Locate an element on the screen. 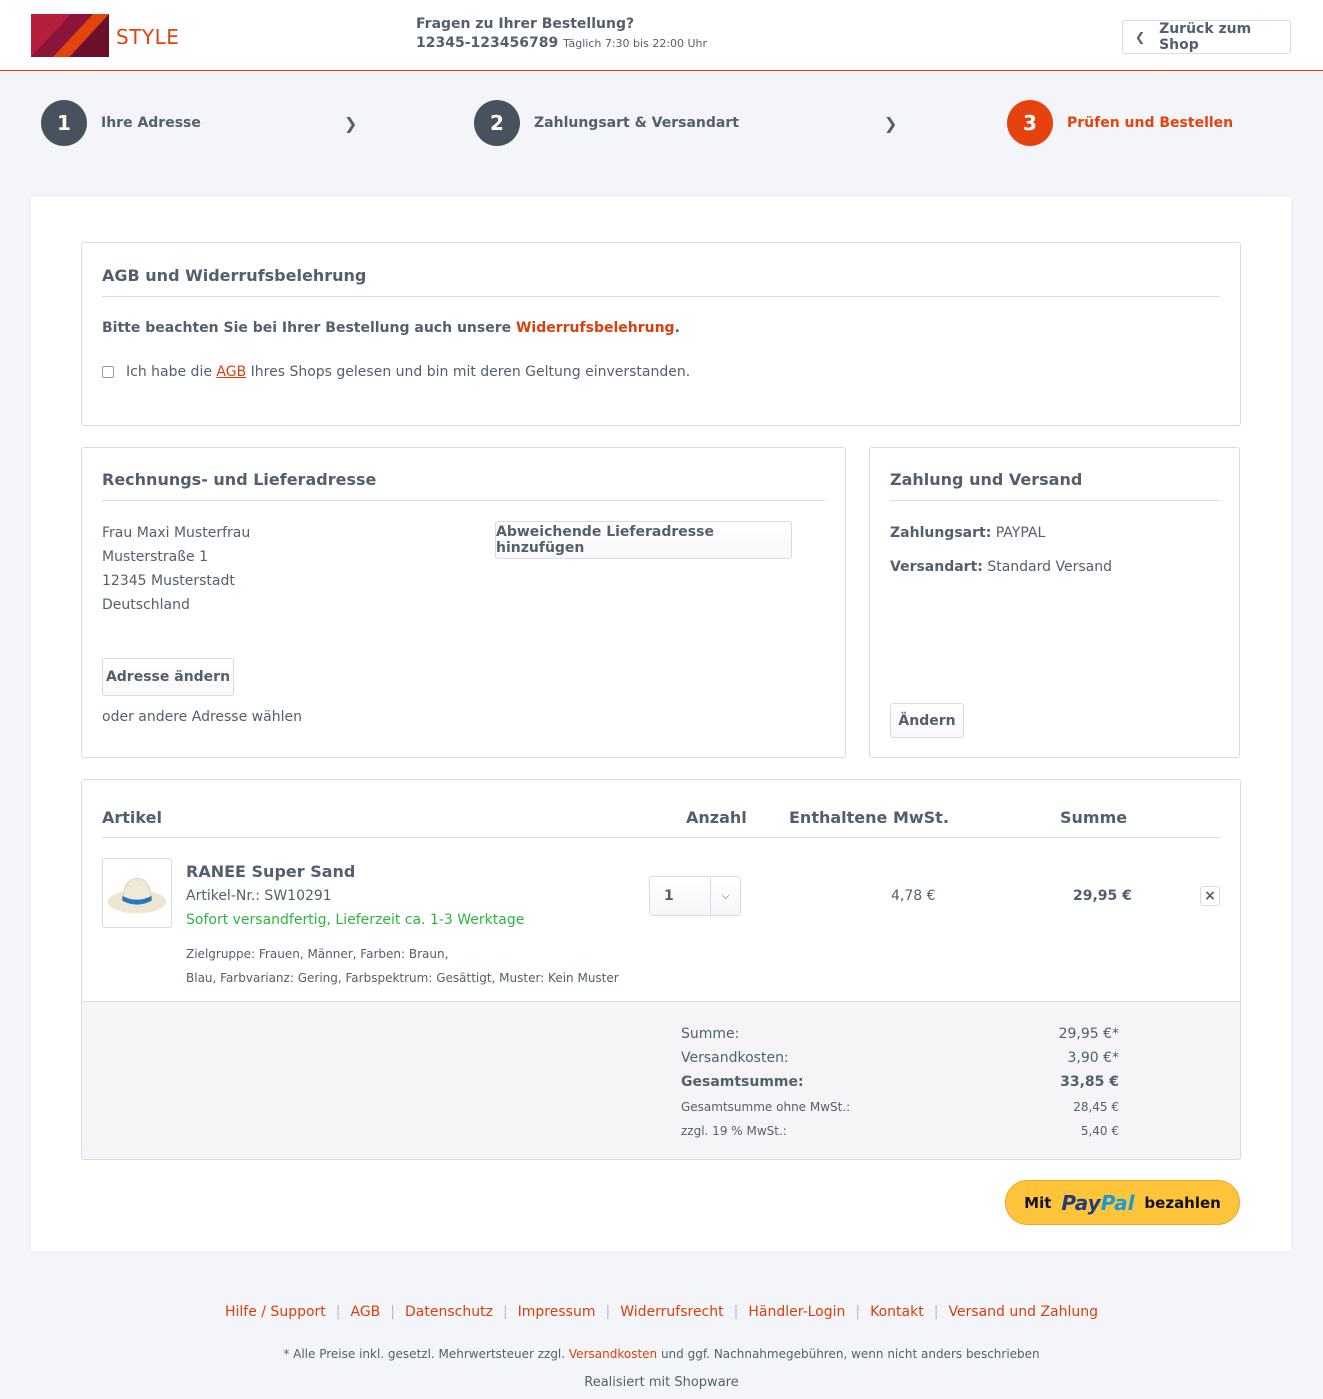  footer-link-revocation: Widerrufsrecht is located at coordinates (671, 1312).